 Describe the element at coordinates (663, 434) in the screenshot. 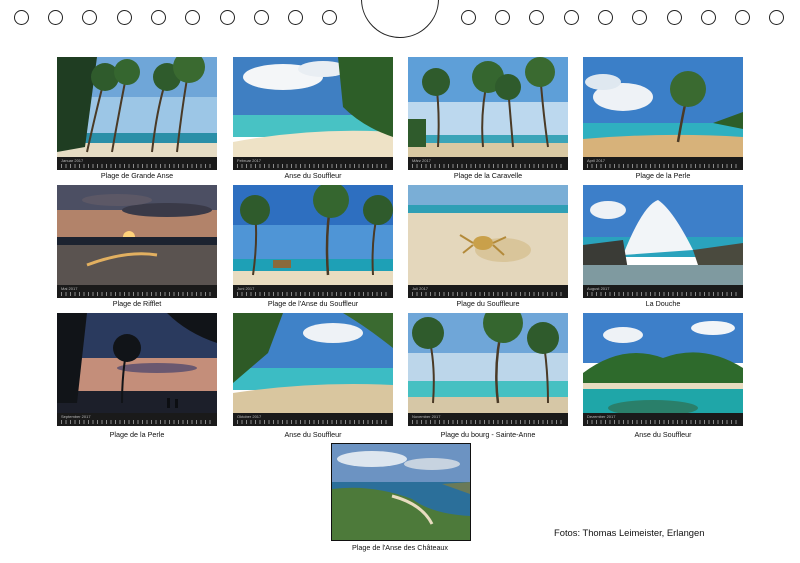

I see `caption-anse-souffleur-4: Anse du Souffleur` at that location.